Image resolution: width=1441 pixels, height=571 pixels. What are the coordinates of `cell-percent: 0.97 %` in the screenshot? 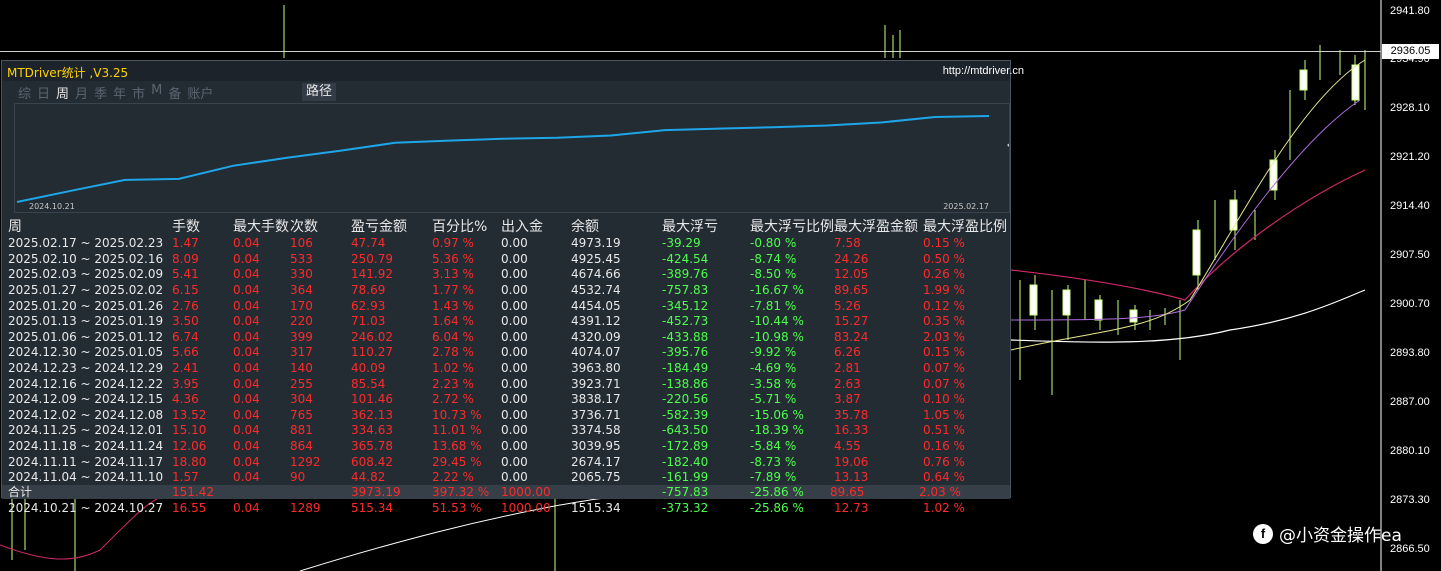 It's located at (453, 243).